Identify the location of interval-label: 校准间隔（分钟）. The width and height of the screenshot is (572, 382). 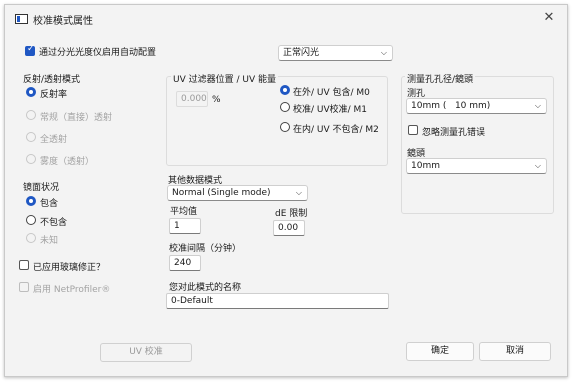
(205, 249).